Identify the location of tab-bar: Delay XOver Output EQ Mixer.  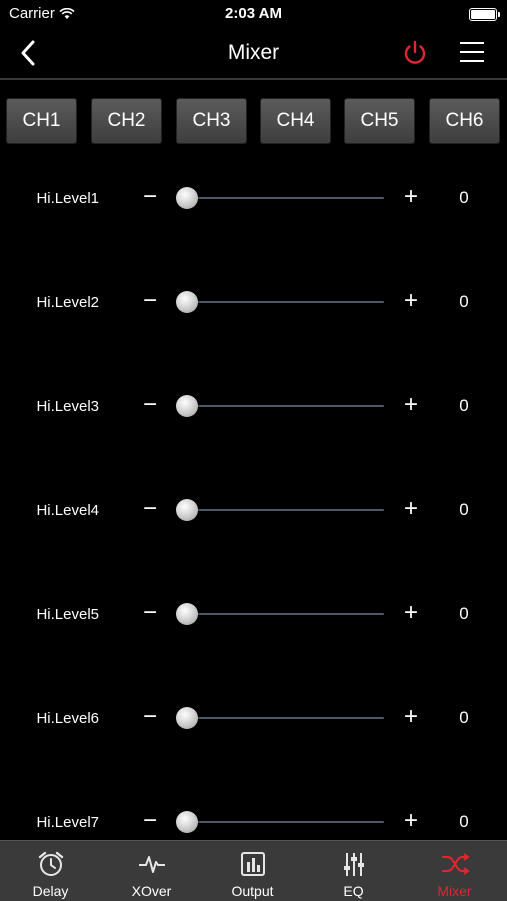
(253, 870).